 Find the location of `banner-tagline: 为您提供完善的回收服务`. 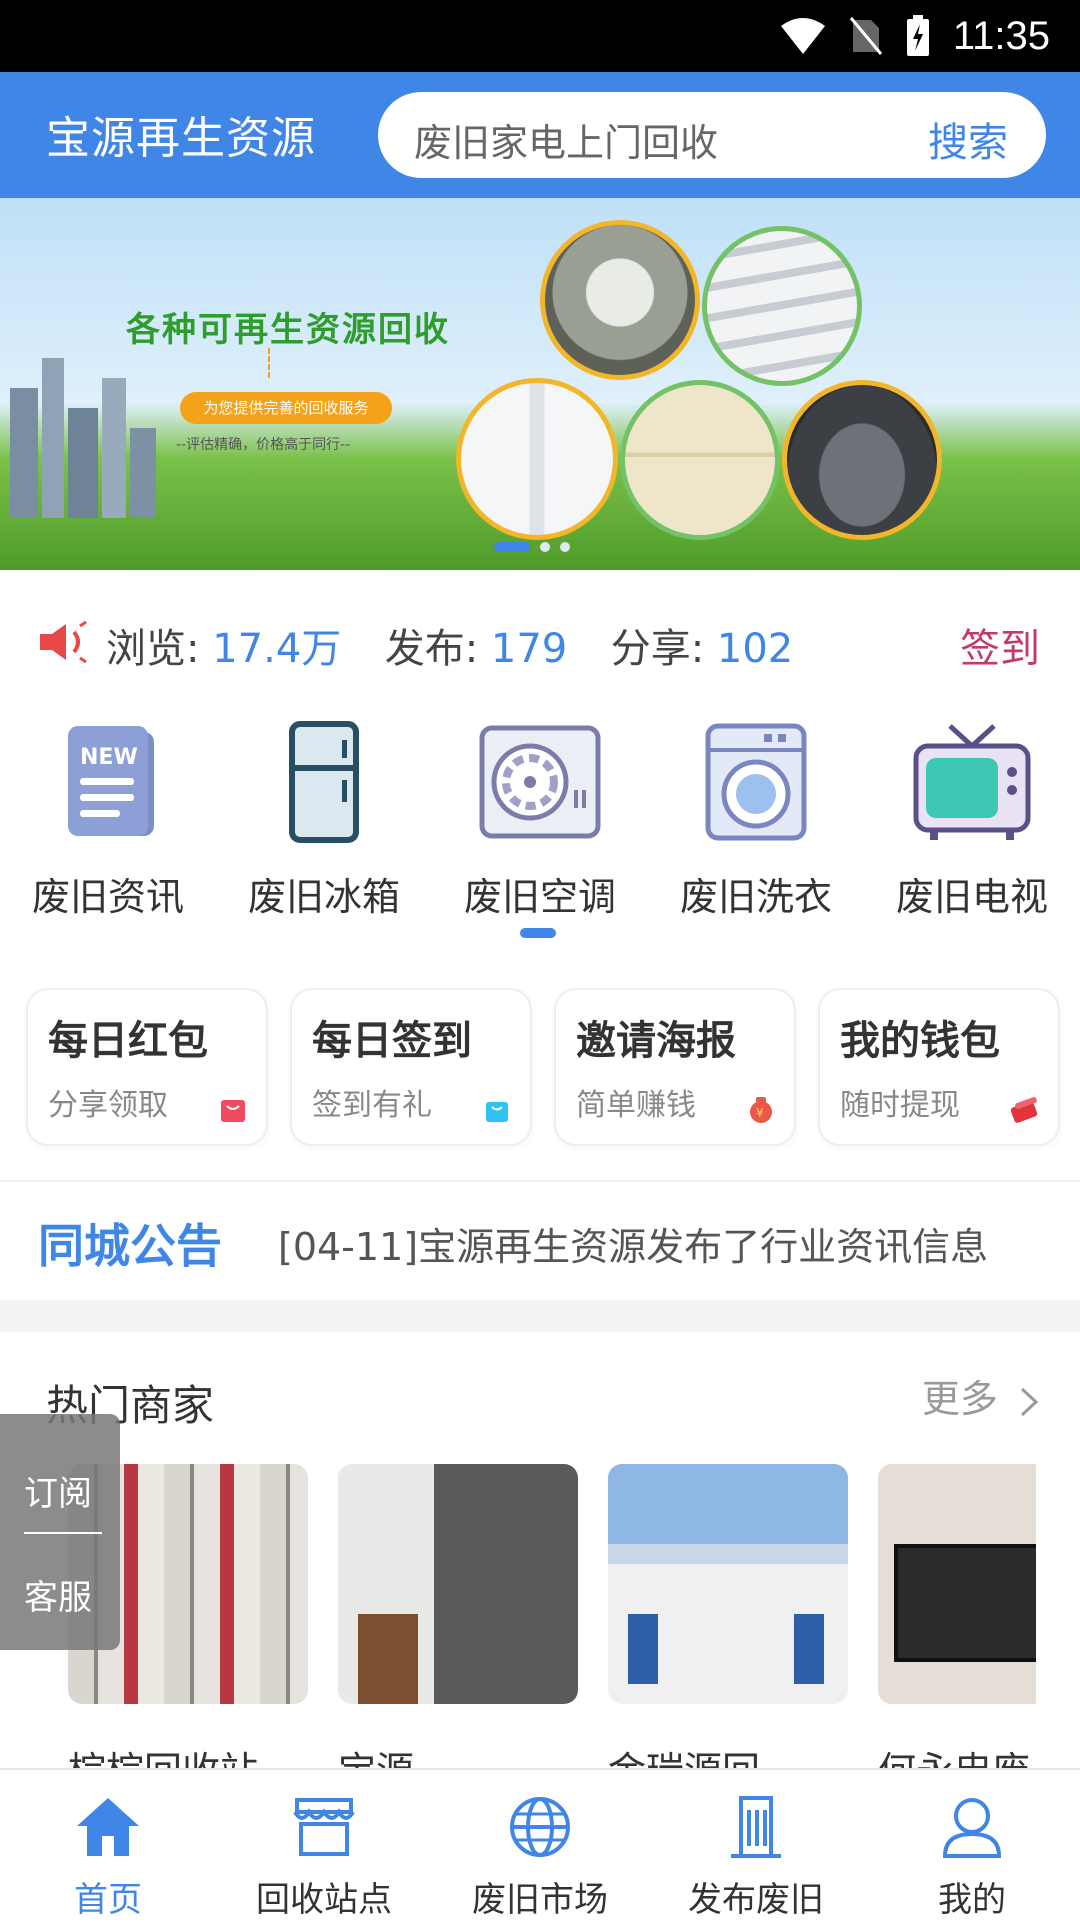

banner-tagline: 为您提供完善的回收服务 is located at coordinates (286, 408).